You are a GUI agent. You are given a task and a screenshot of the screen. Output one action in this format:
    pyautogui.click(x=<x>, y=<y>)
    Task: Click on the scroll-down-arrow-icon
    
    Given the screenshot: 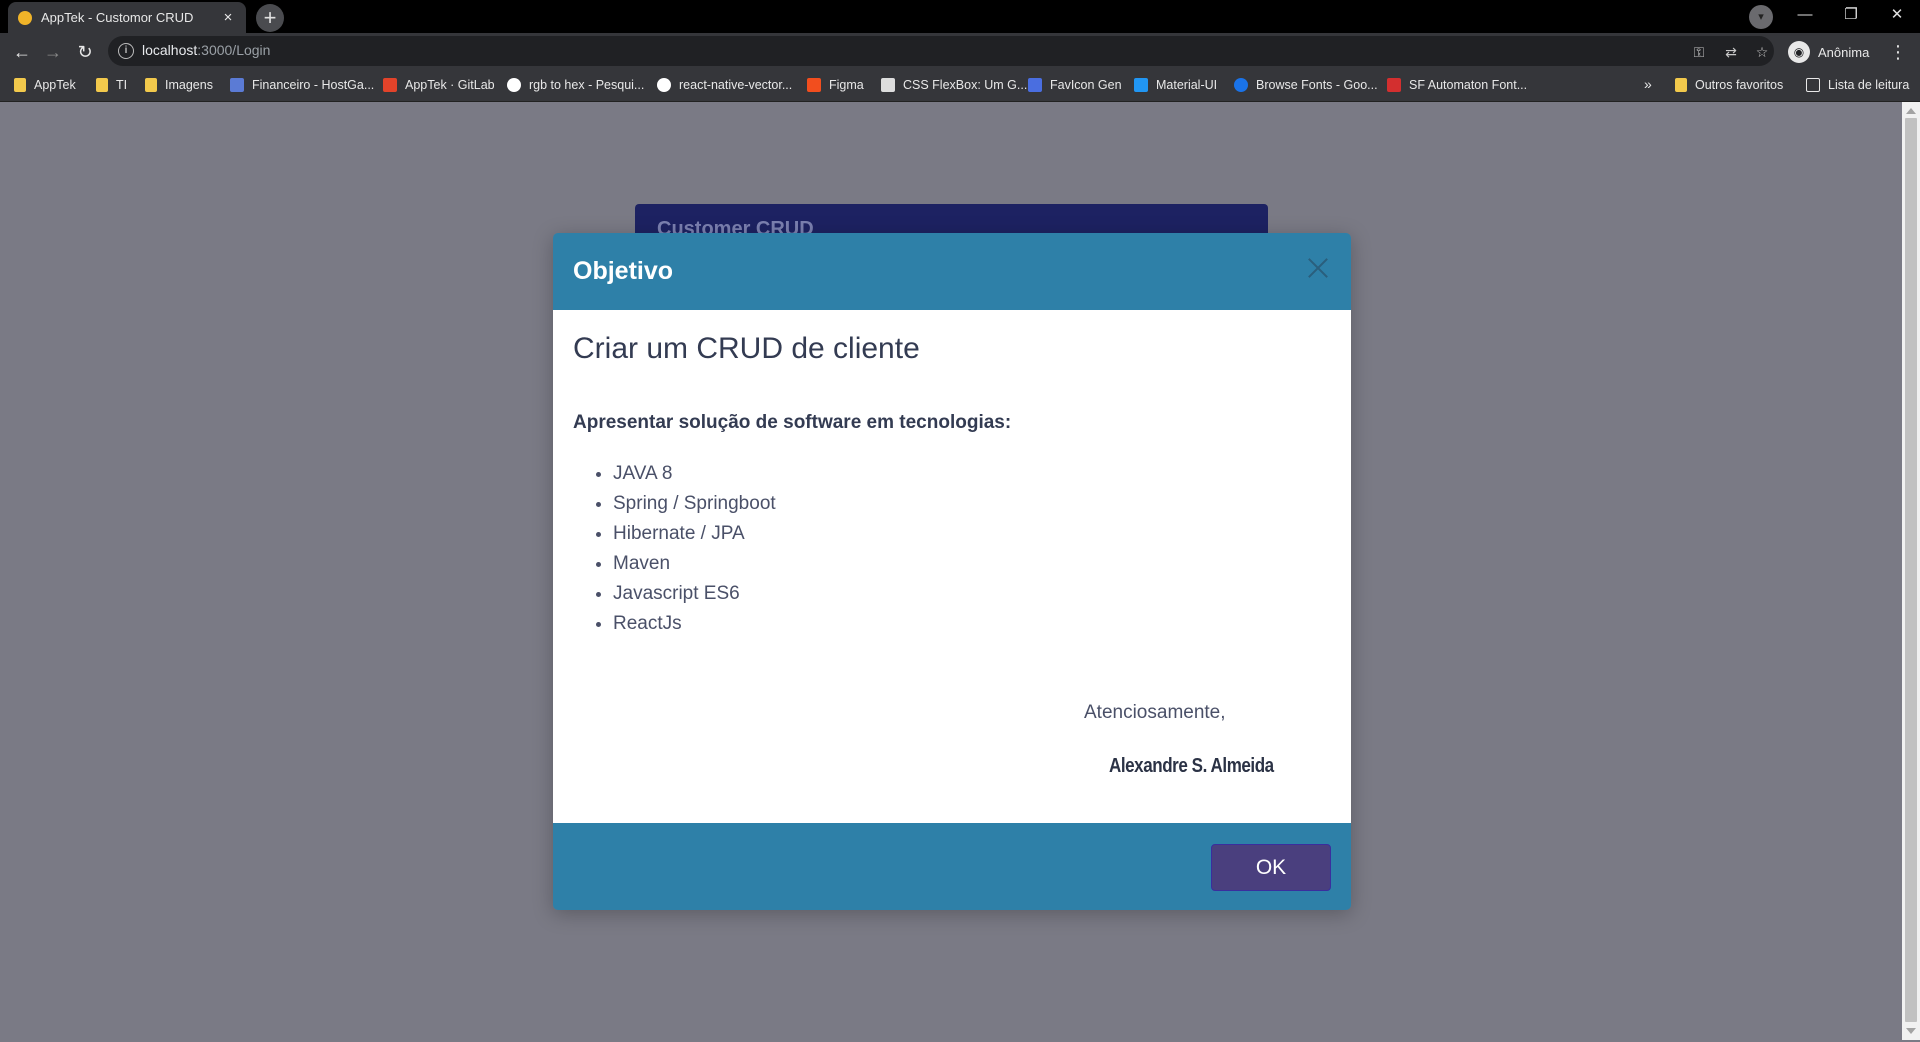 What is the action you would take?
    pyautogui.click(x=1911, y=1031)
    